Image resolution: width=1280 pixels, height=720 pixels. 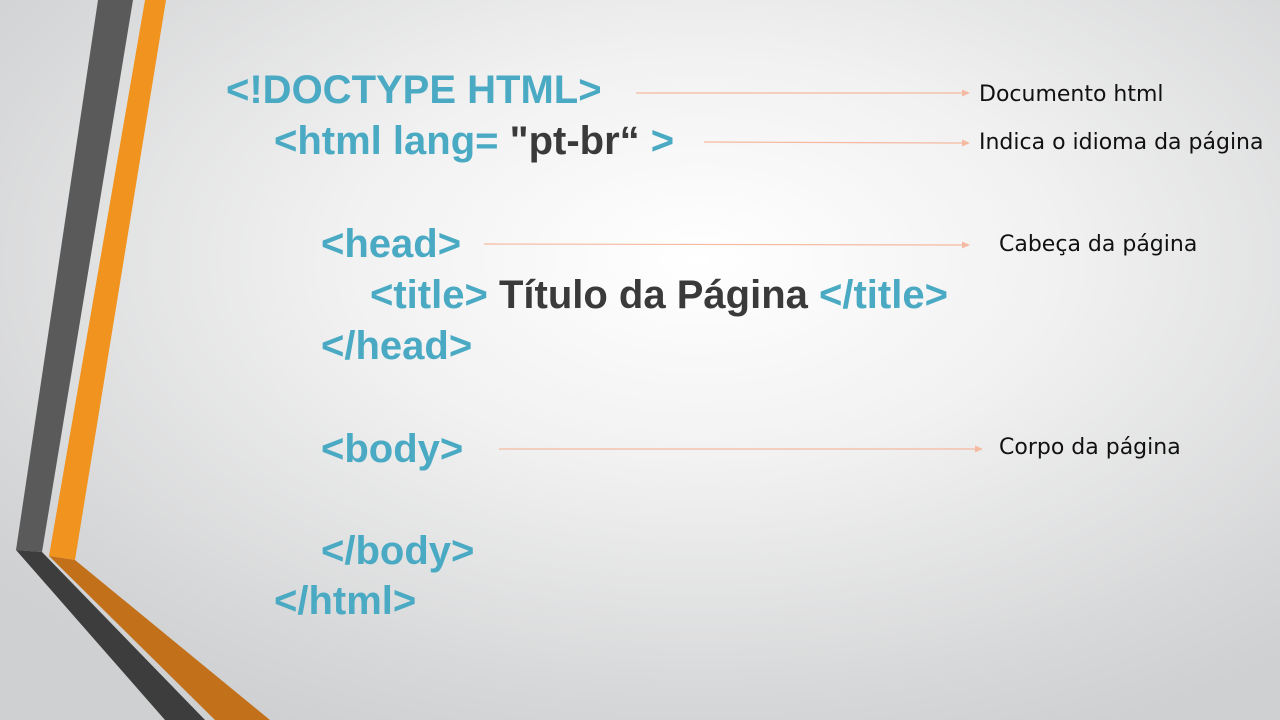 I want to click on body-close-tag: </body>, so click(x=398, y=551).